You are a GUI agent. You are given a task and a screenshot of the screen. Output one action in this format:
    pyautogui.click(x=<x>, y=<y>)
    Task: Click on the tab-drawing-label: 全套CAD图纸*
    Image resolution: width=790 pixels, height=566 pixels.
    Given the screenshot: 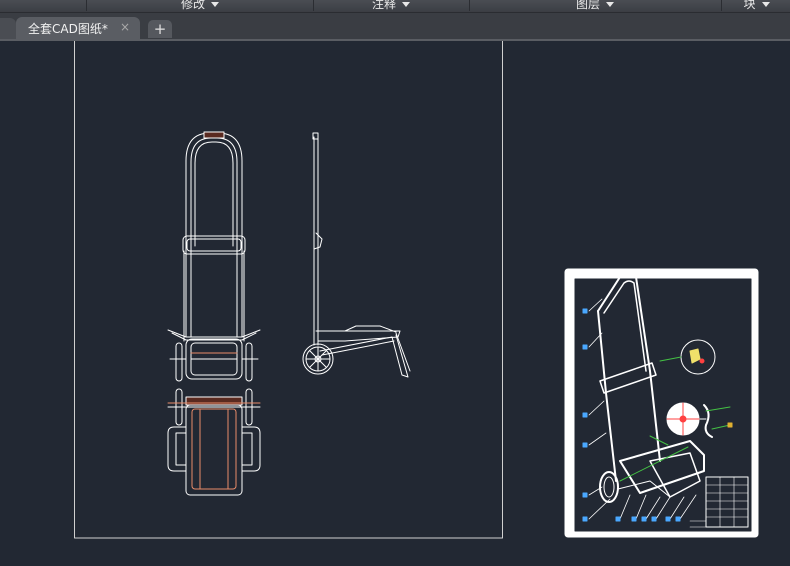 What is the action you would take?
    pyautogui.click(x=68, y=29)
    